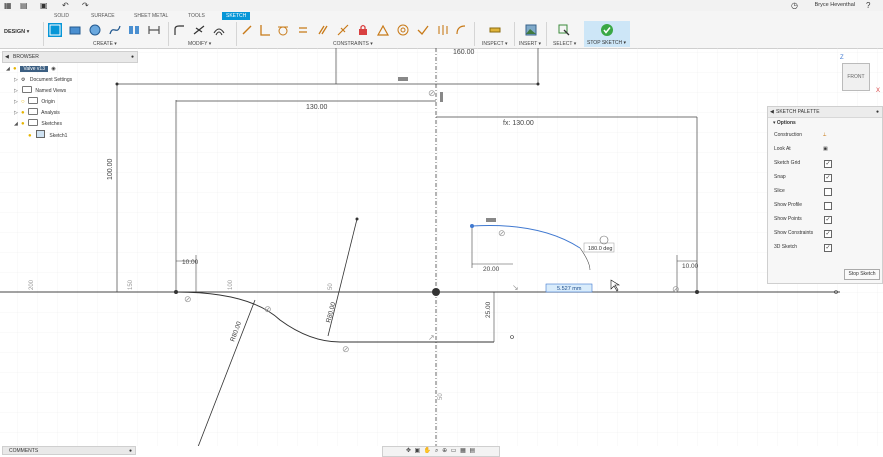 Image resolution: width=883 pixels, height=457 pixels. I want to click on help-icon: ?, so click(868, 5).